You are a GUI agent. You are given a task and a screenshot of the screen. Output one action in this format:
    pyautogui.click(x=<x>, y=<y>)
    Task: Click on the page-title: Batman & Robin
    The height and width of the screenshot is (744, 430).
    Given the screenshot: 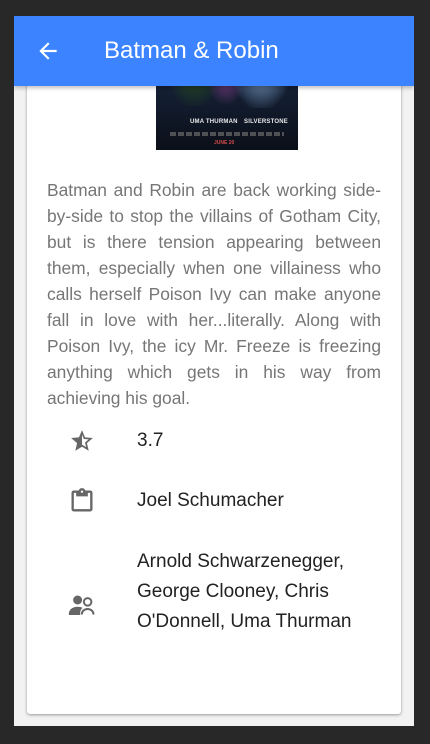 What is the action you would take?
    pyautogui.click(x=191, y=50)
    